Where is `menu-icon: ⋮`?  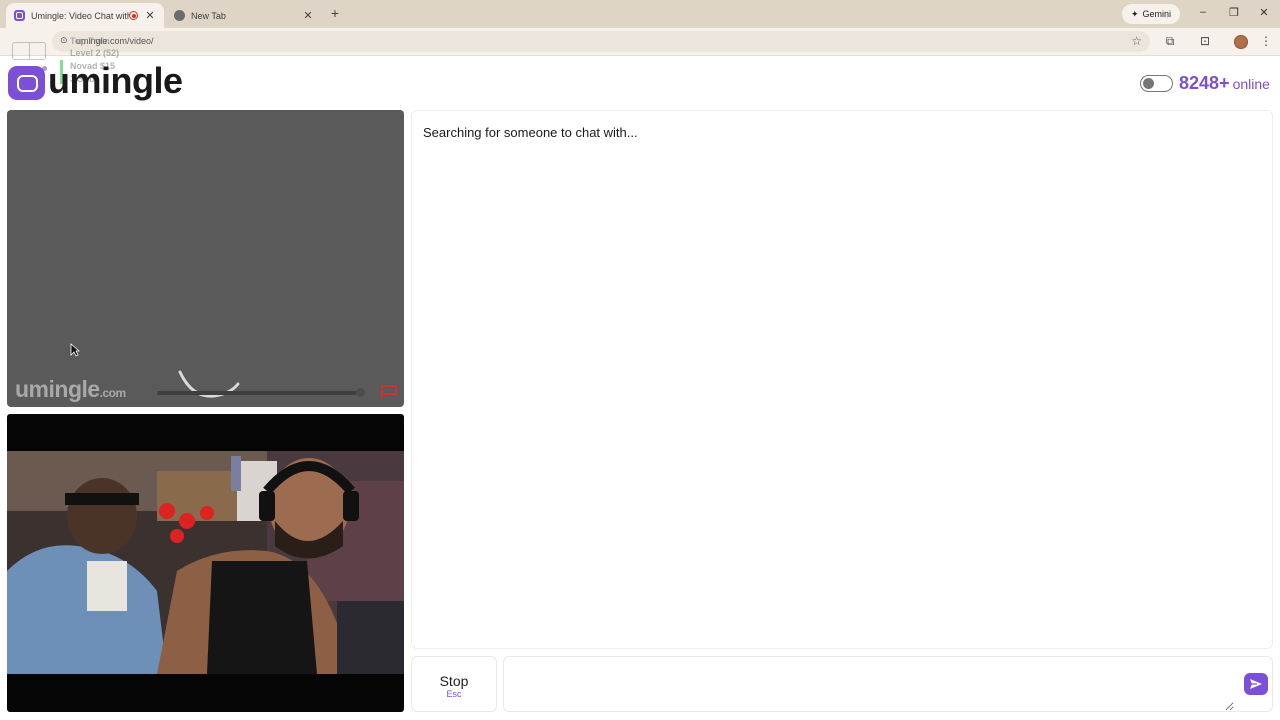 menu-icon: ⋮ is located at coordinates (1266, 41).